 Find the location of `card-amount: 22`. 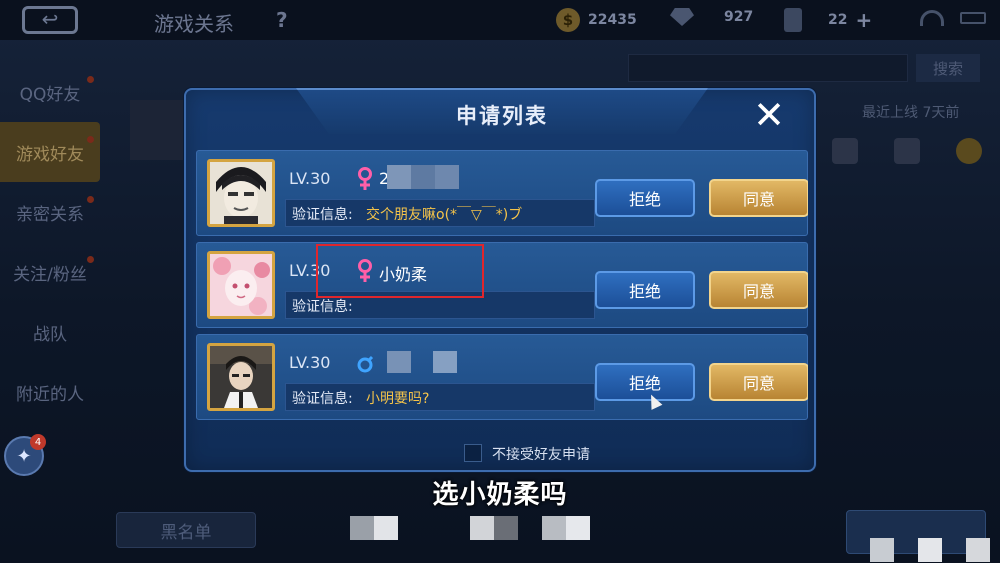

card-amount: 22 is located at coordinates (838, 20).